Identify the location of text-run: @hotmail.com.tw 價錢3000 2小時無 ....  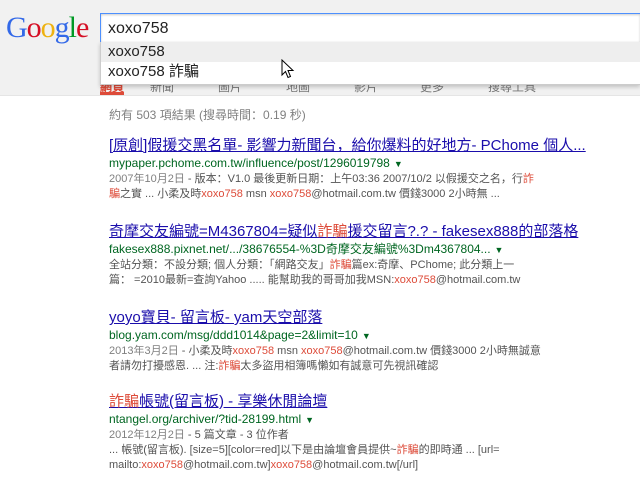
(405, 194).